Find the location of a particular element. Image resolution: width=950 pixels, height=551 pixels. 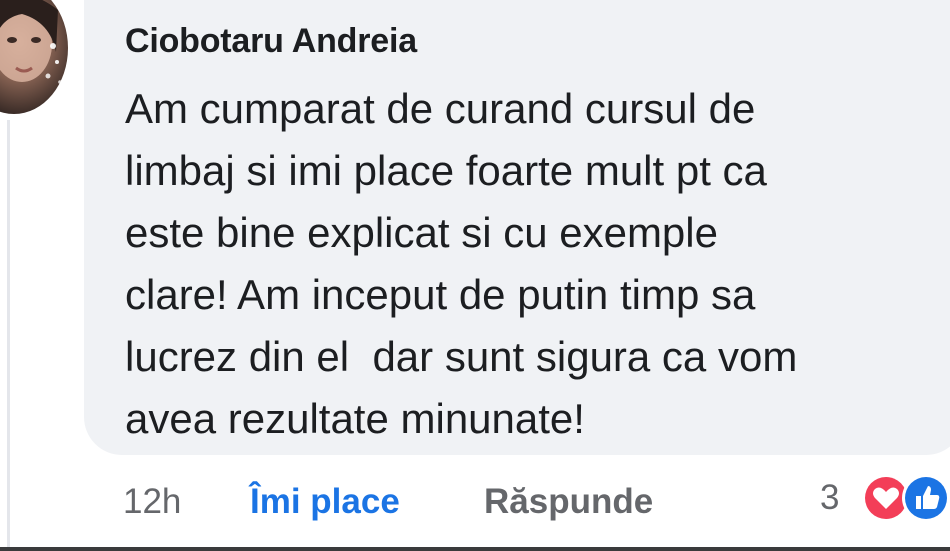

reactions-summary is located at coordinates (905, 498).